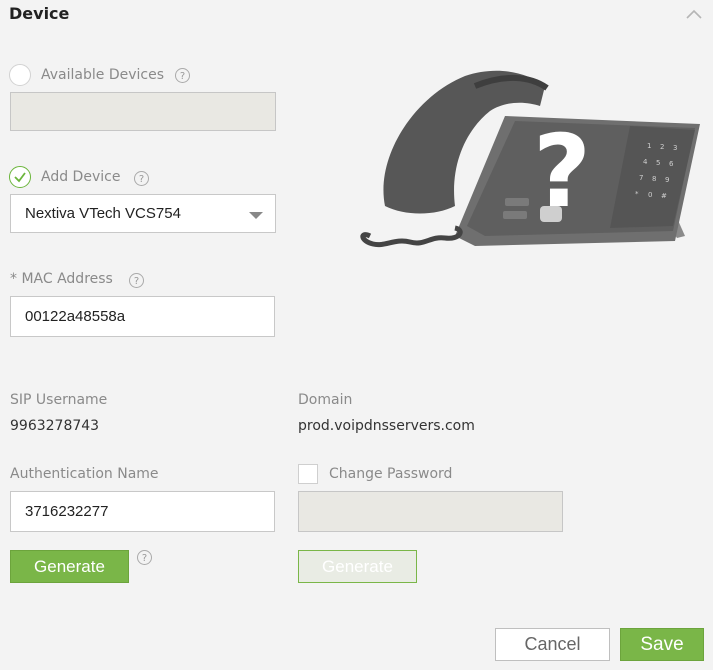 The width and height of the screenshot is (713, 670). What do you see at coordinates (649, 146) in the screenshot?
I see `svg-text: 1` at bounding box center [649, 146].